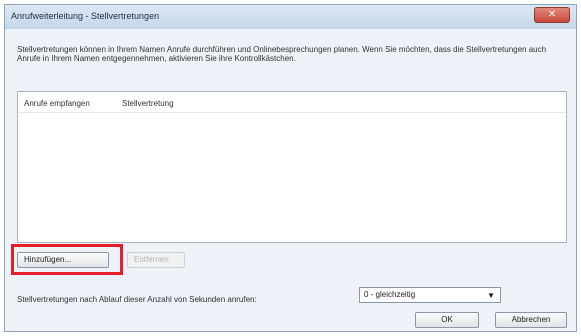 The image size is (581, 336). What do you see at coordinates (57, 103) in the screenshot?
I see `column-header-receive-calls: Anrufe empfangen` at bounding box center [57, 103].